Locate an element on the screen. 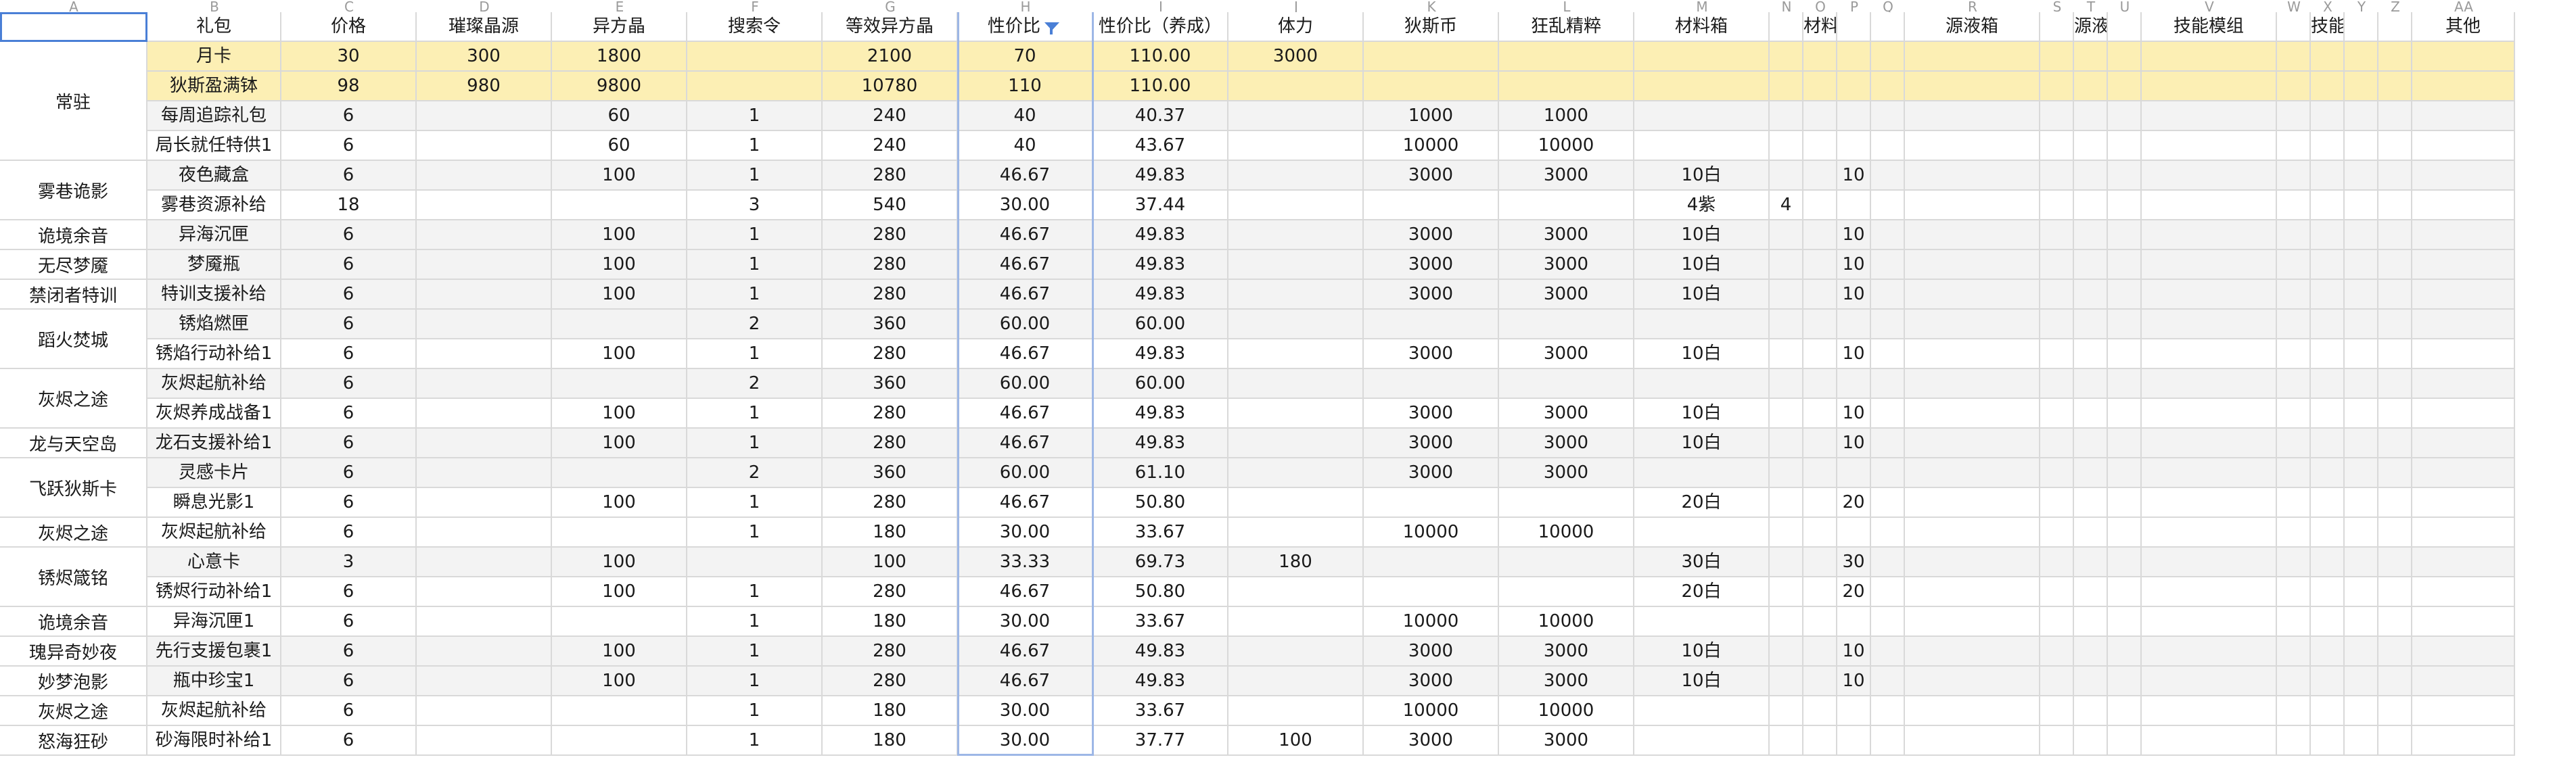 This screenshot has height=768, width=2576. event-group-cell: 龙与天空岛 is located at coordinates (73, 444).